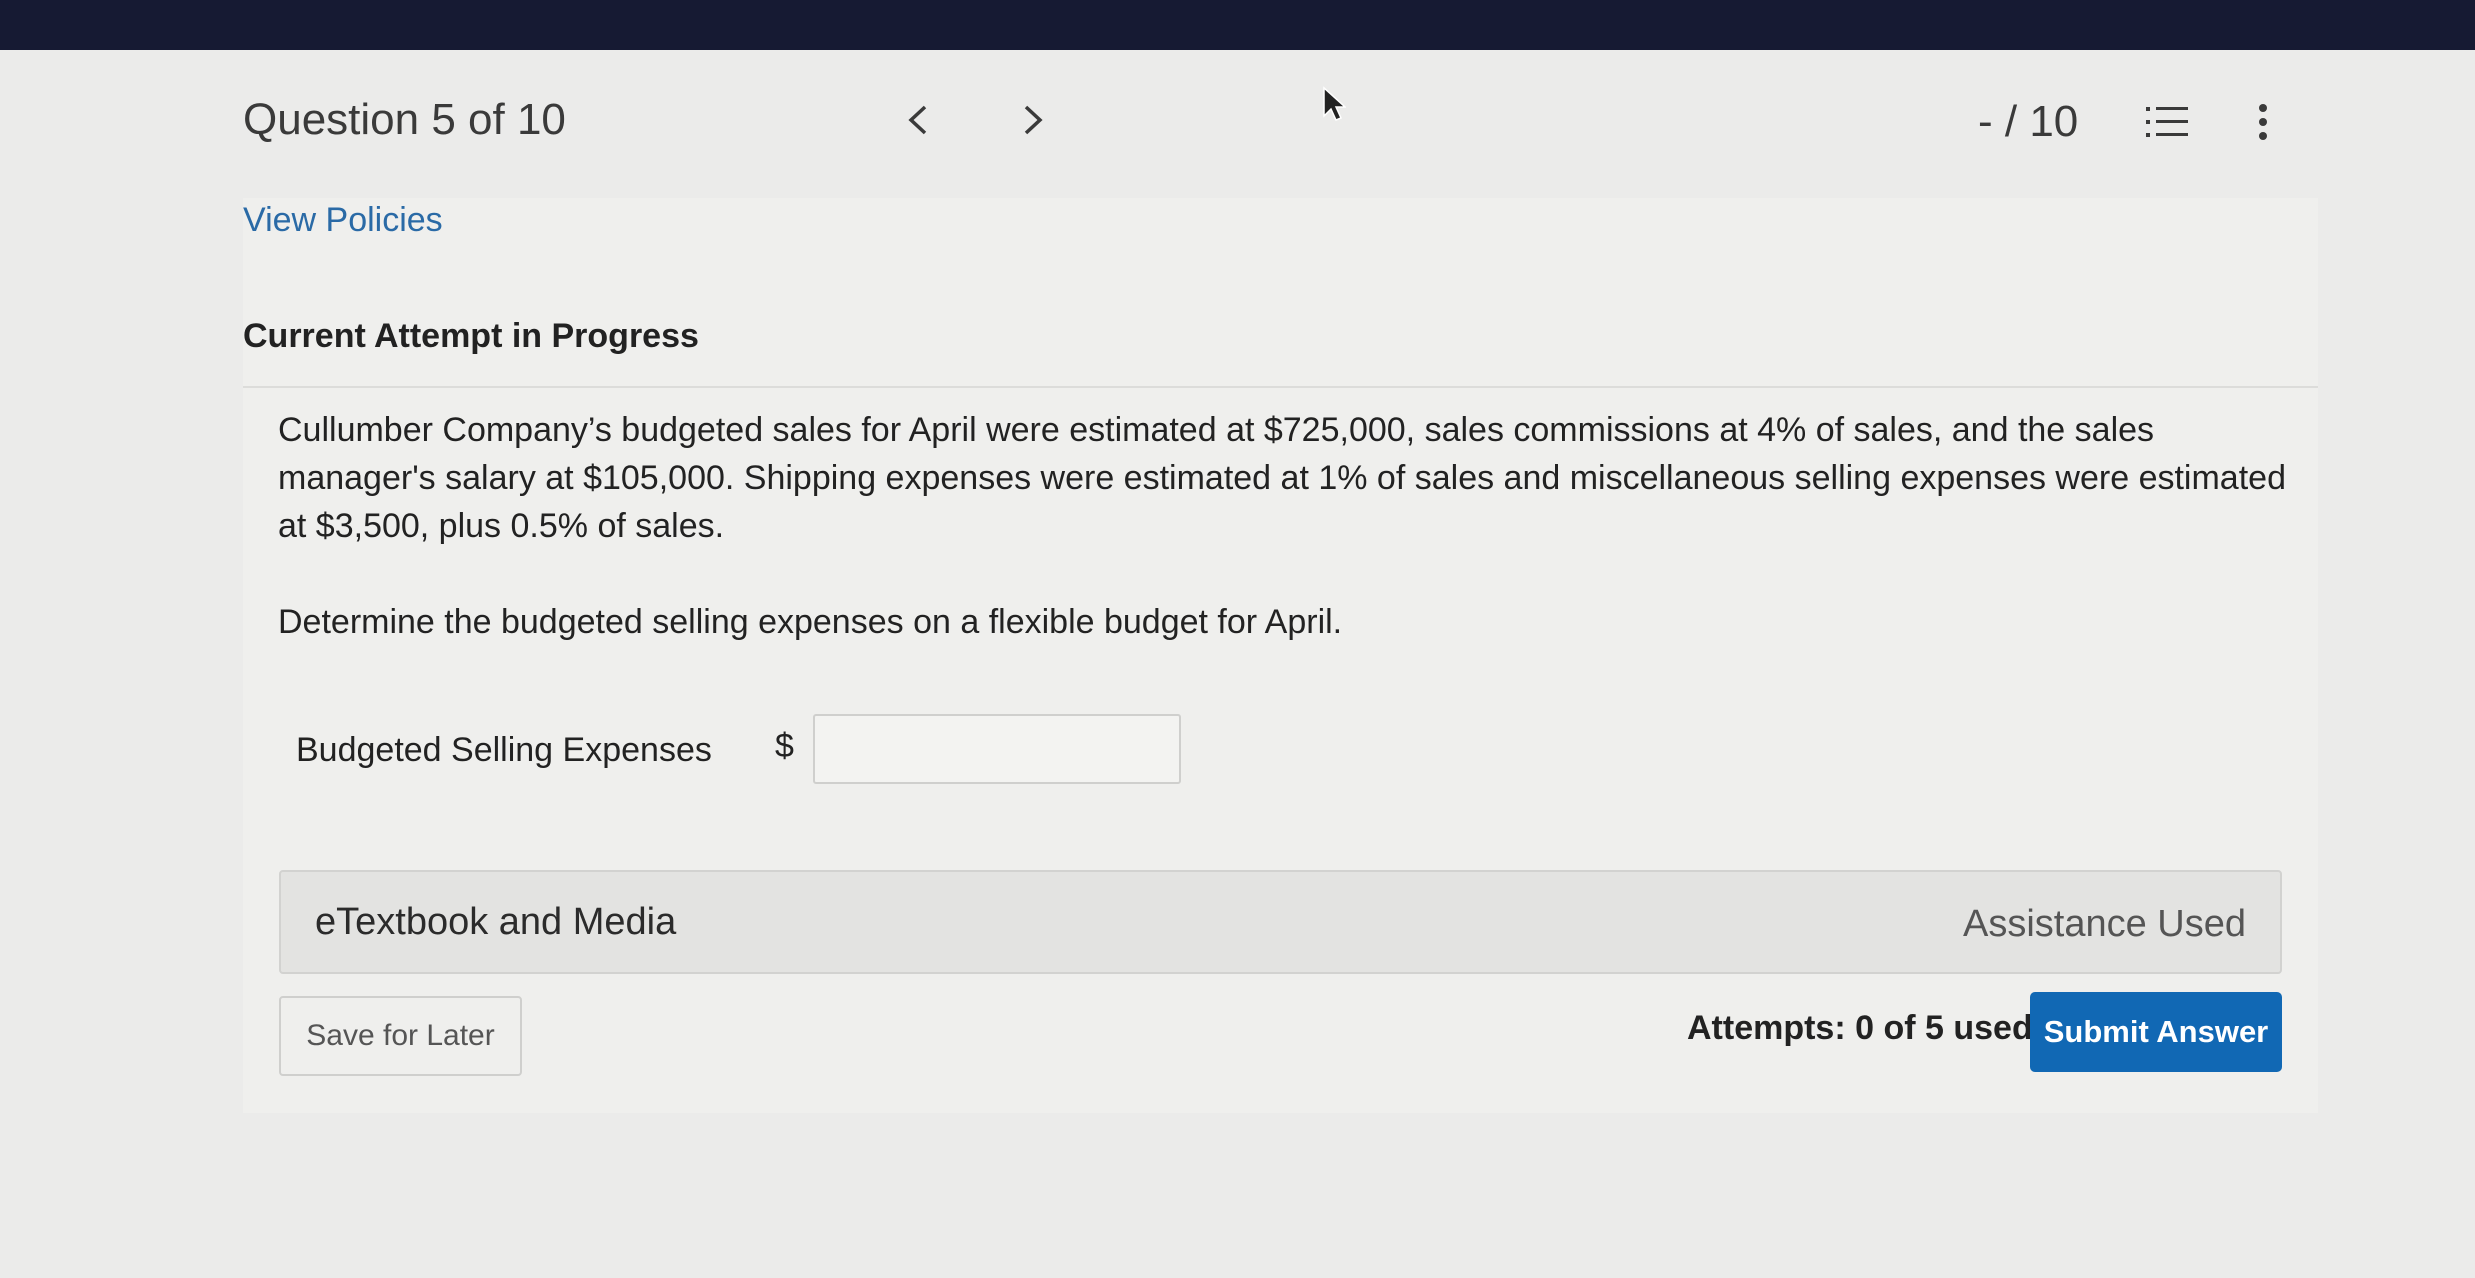  I want to click on assistance-used-label: Assistance Used, so click(2104, 924).